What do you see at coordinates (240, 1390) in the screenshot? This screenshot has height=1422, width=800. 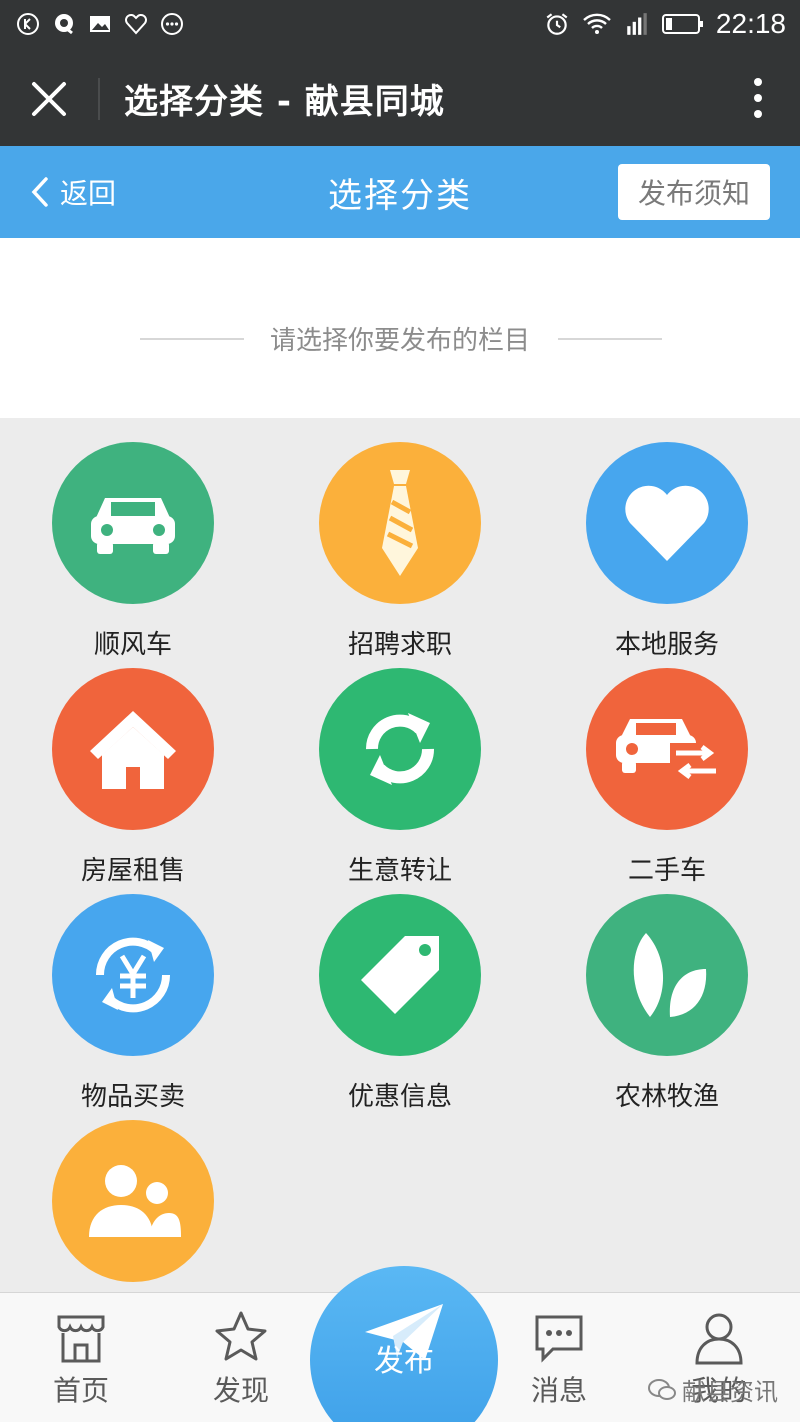 I see `nav-discover-label: 发现` at bounding box center [240, 1390].